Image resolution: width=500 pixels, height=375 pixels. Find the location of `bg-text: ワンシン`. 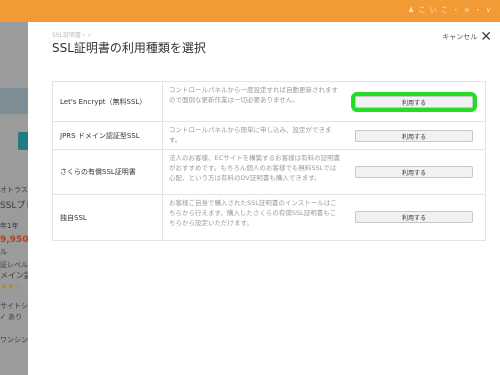

bg-text: ワンシン is located at coordinates (14, 340).